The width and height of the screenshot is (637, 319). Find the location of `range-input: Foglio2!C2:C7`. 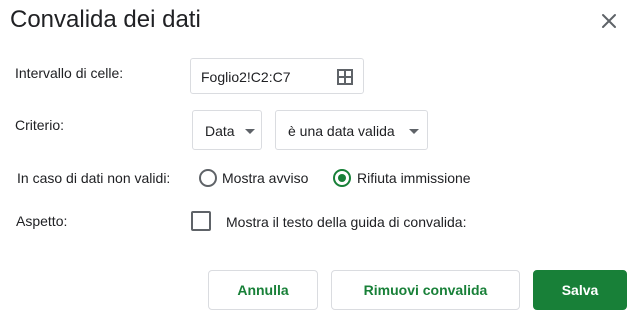

range-input: Foglio2!C2:C7 is located at coordinates (277, 76).